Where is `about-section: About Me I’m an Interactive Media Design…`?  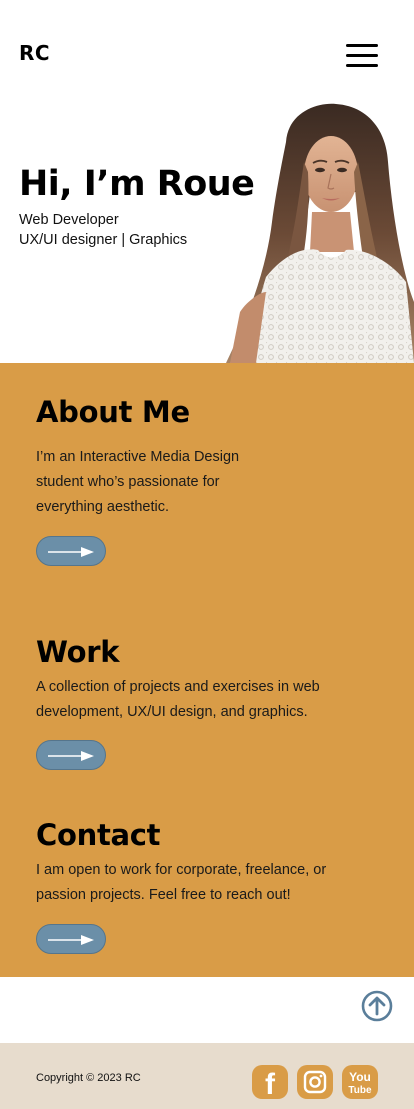
about-section: About Me I’m an Interactive Media Design… is located at coordinates (156, 457).